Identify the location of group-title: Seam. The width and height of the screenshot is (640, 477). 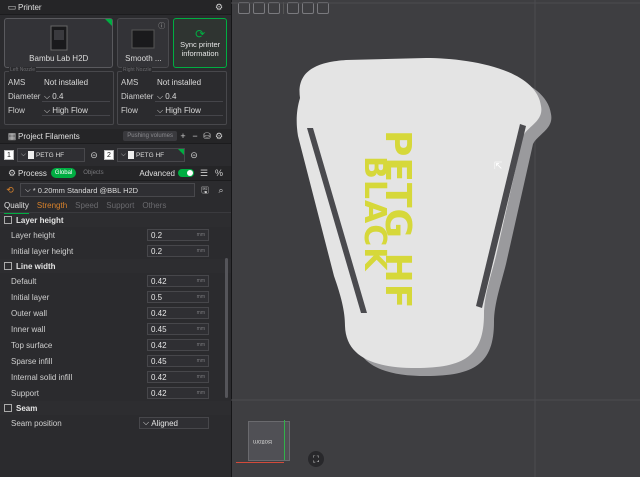
(27, 408).